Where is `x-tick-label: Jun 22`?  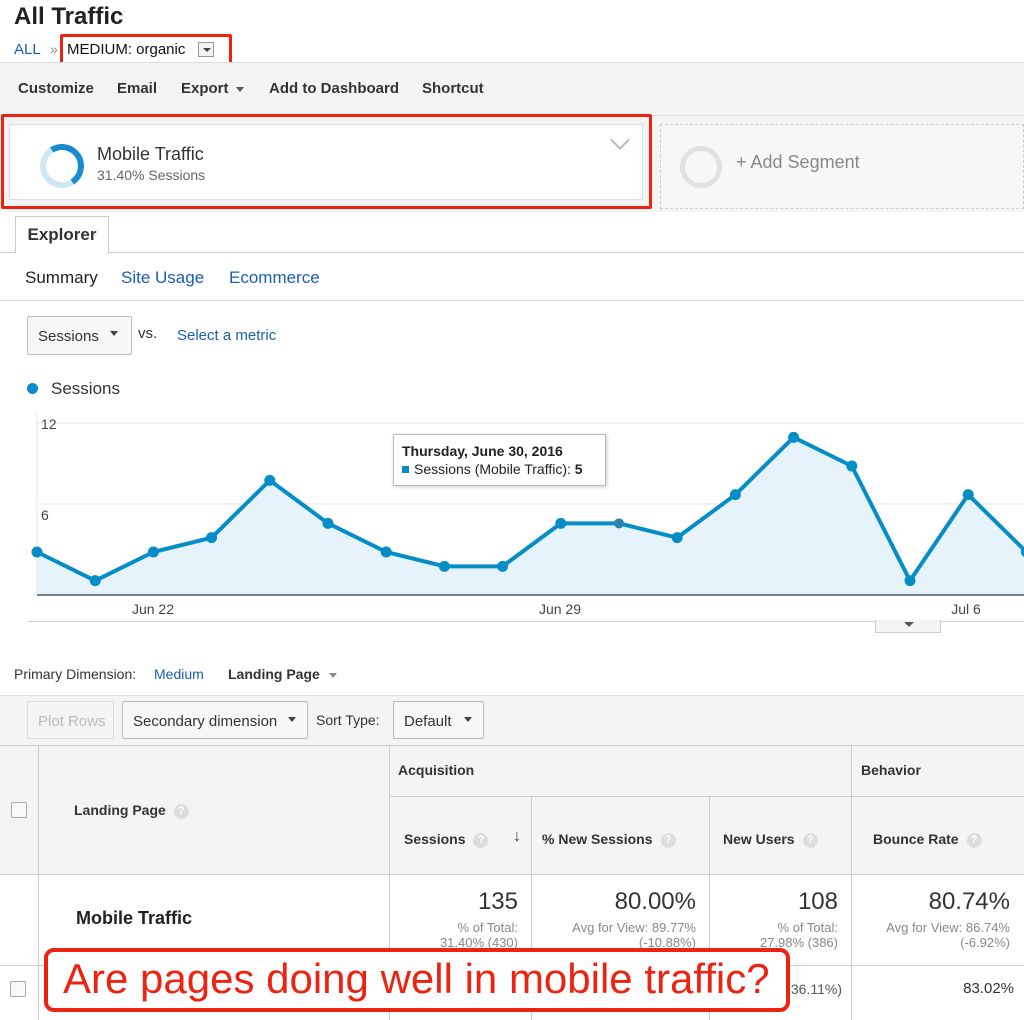 x-tick-label: Jun 22 is located at coordinates (153, 609).